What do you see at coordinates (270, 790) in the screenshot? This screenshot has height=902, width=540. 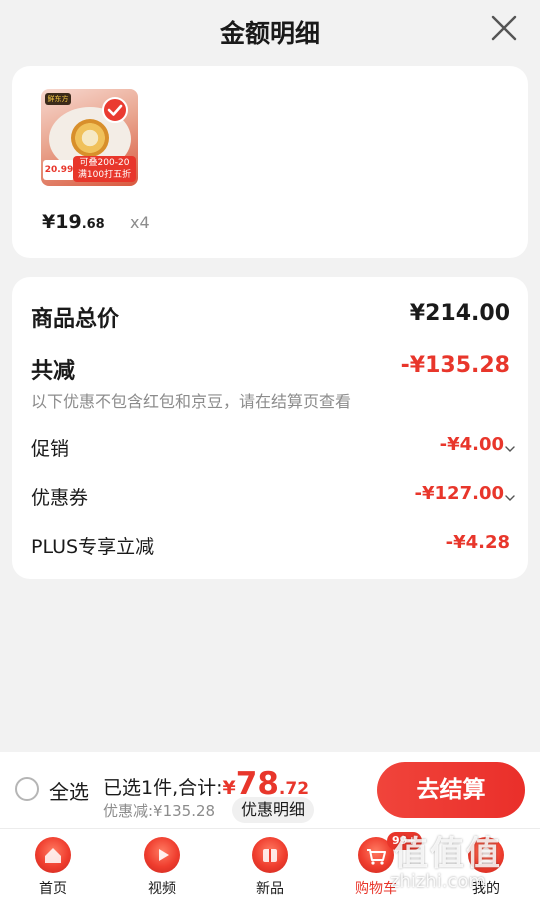 I see `checkout-bar: 全选 已选1件,合计:¥78.72 优惠减:¥135.28 优惠明细 去结算` at bounding box center [270, 790].